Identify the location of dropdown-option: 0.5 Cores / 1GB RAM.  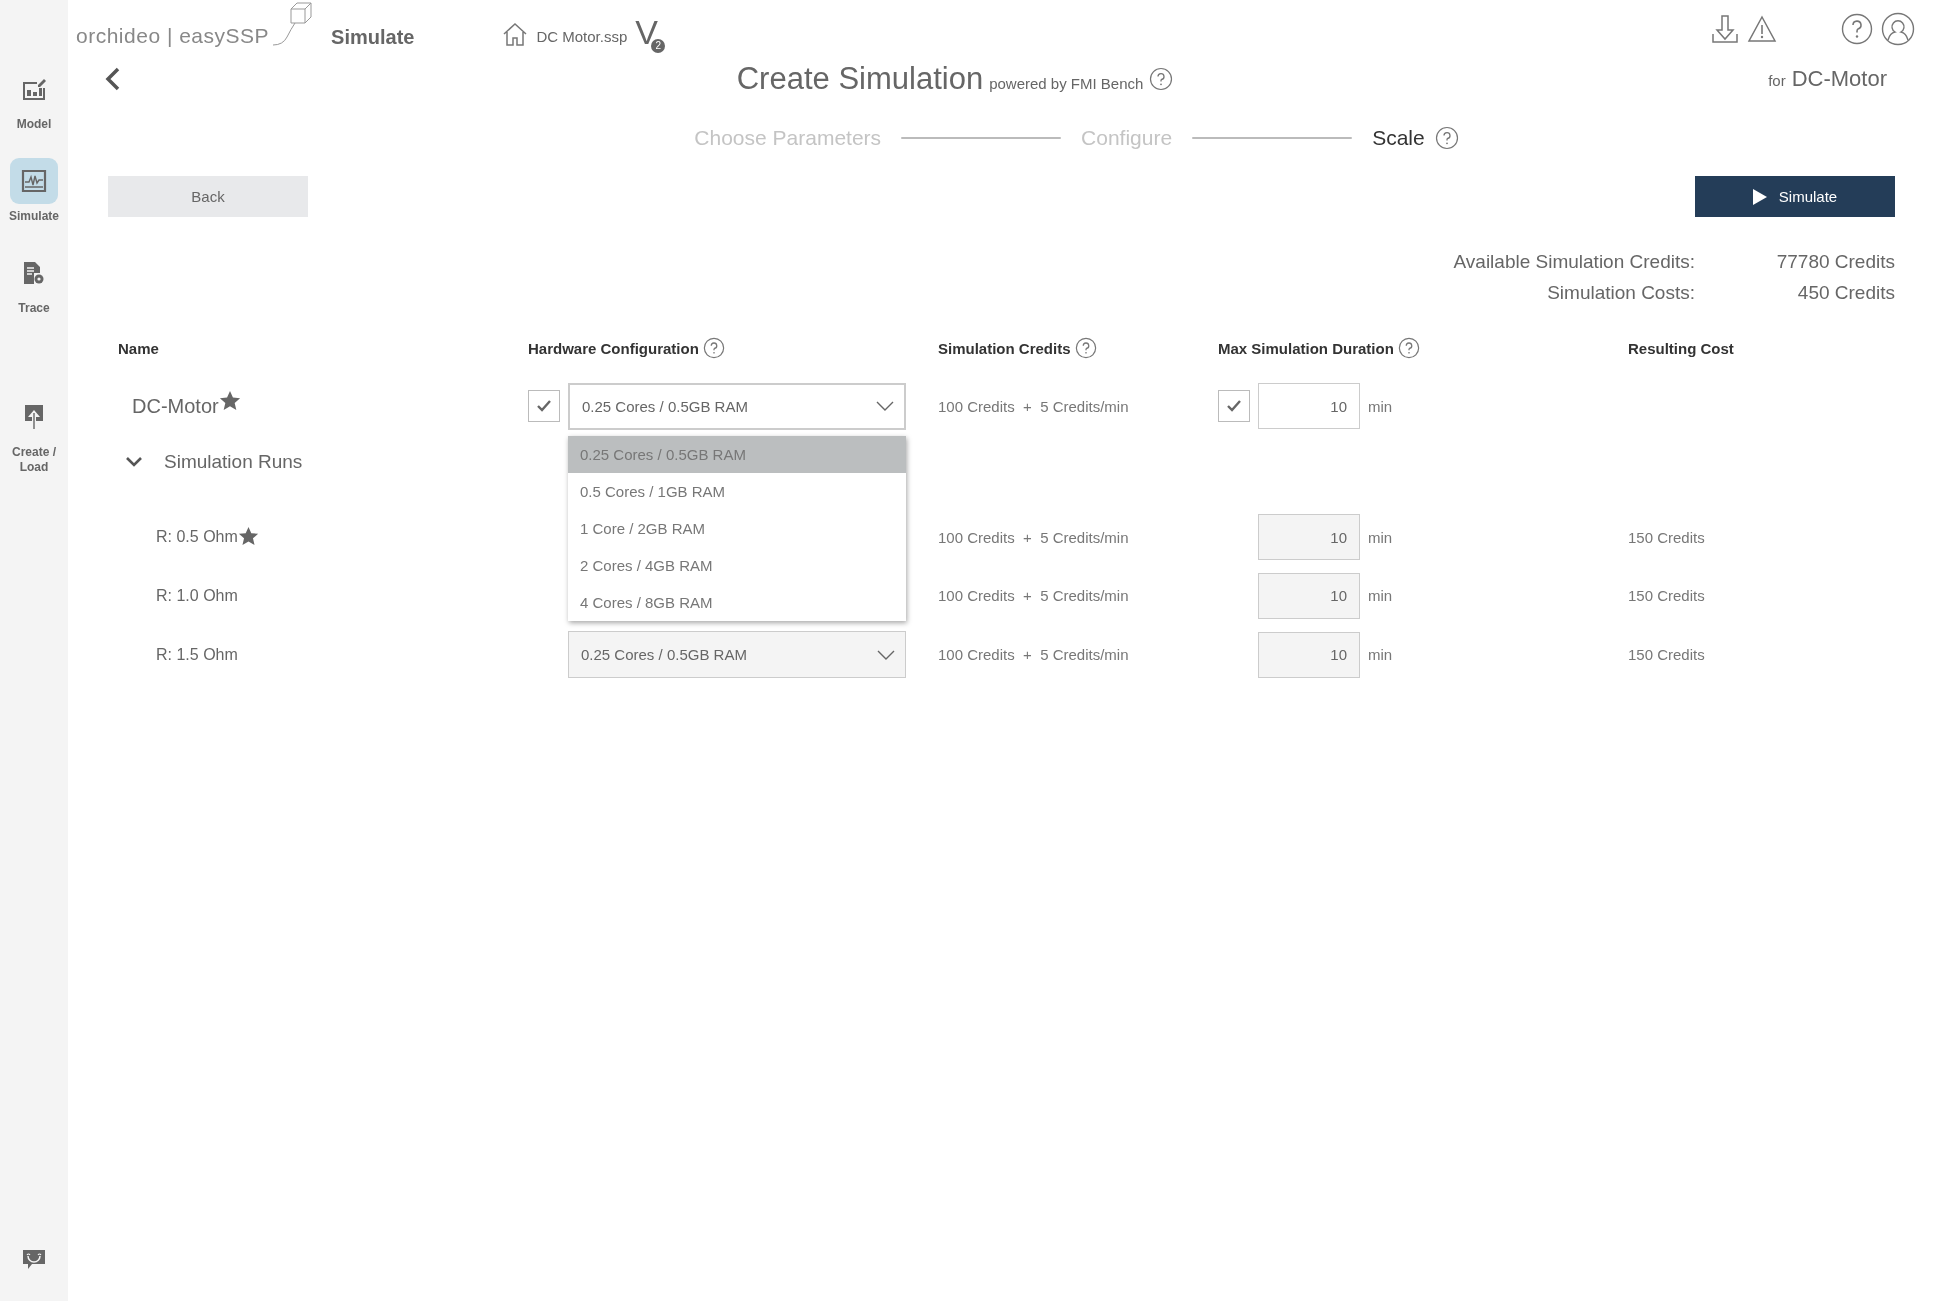
(737, 491).